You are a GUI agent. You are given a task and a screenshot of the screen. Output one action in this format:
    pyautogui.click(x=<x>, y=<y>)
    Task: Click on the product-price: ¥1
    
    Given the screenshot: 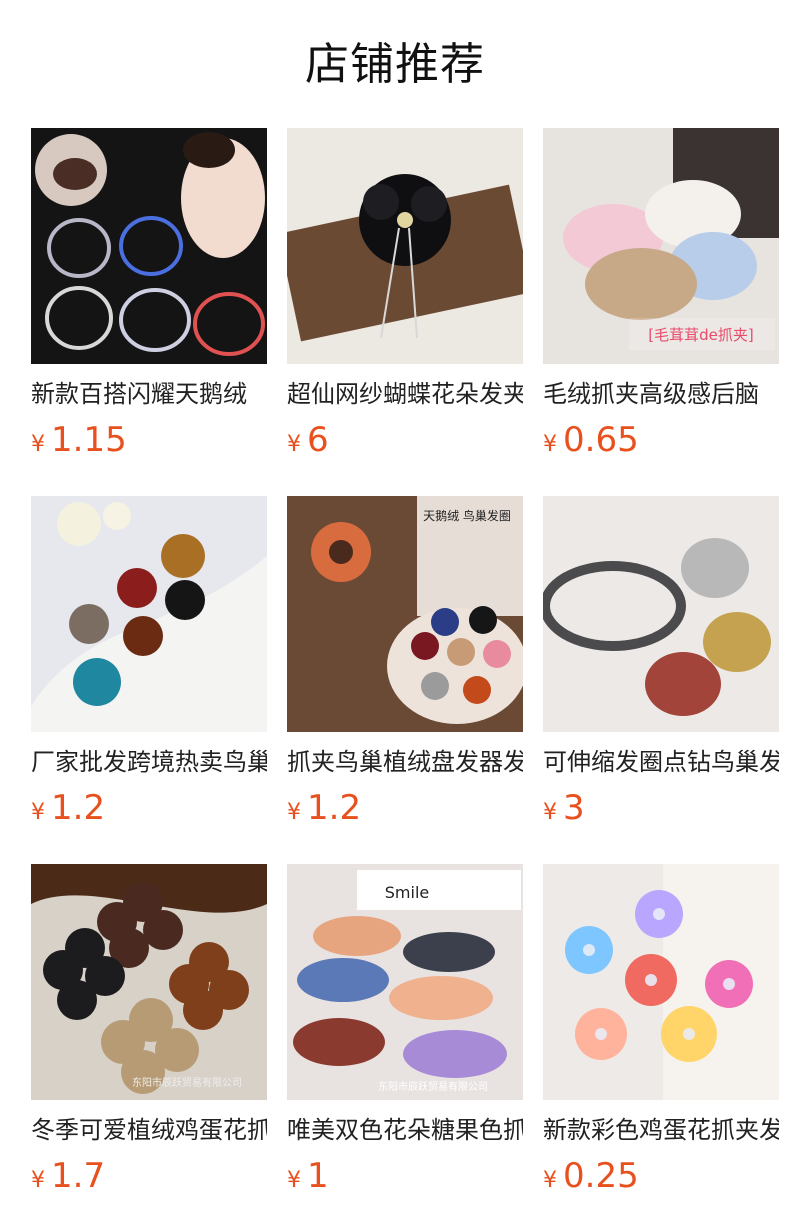 What is the action you would take?
    pyautogui.click(x=405, y=1176)
    